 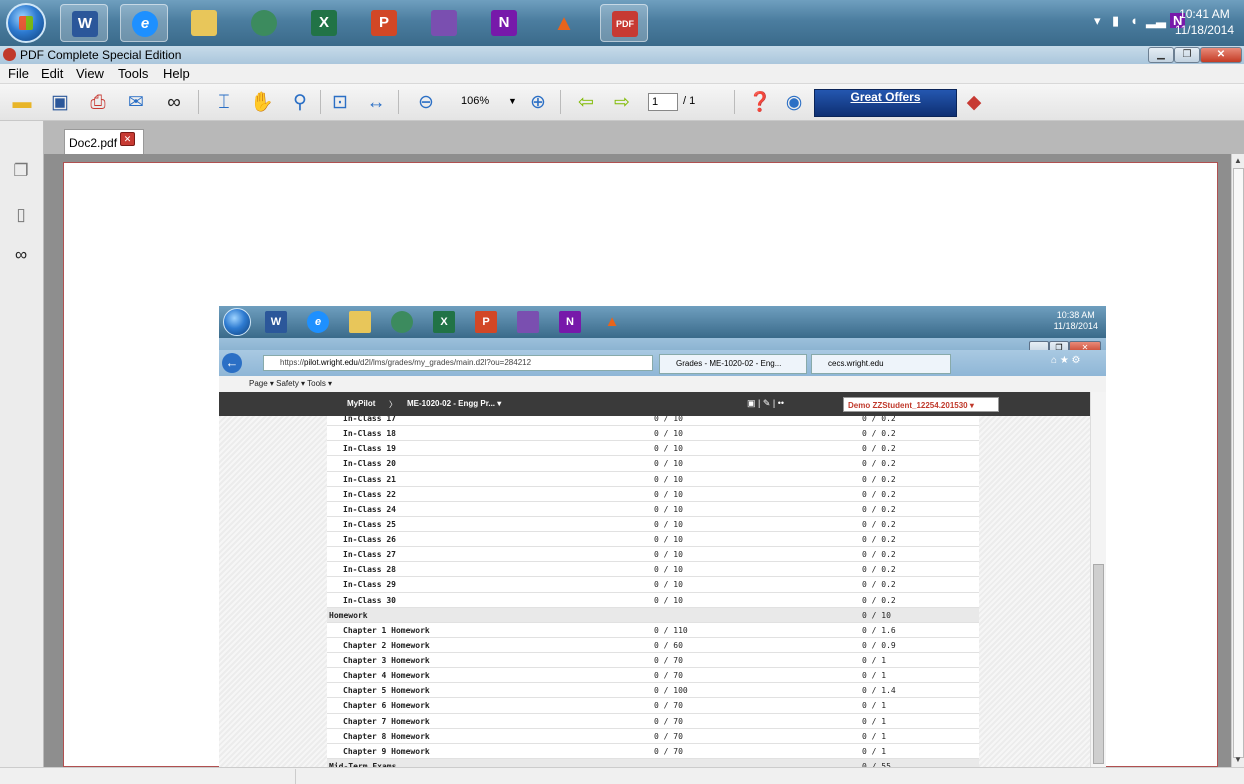 I want to click on zoom-out-icon: ⊖, so click(x=426, y=102).